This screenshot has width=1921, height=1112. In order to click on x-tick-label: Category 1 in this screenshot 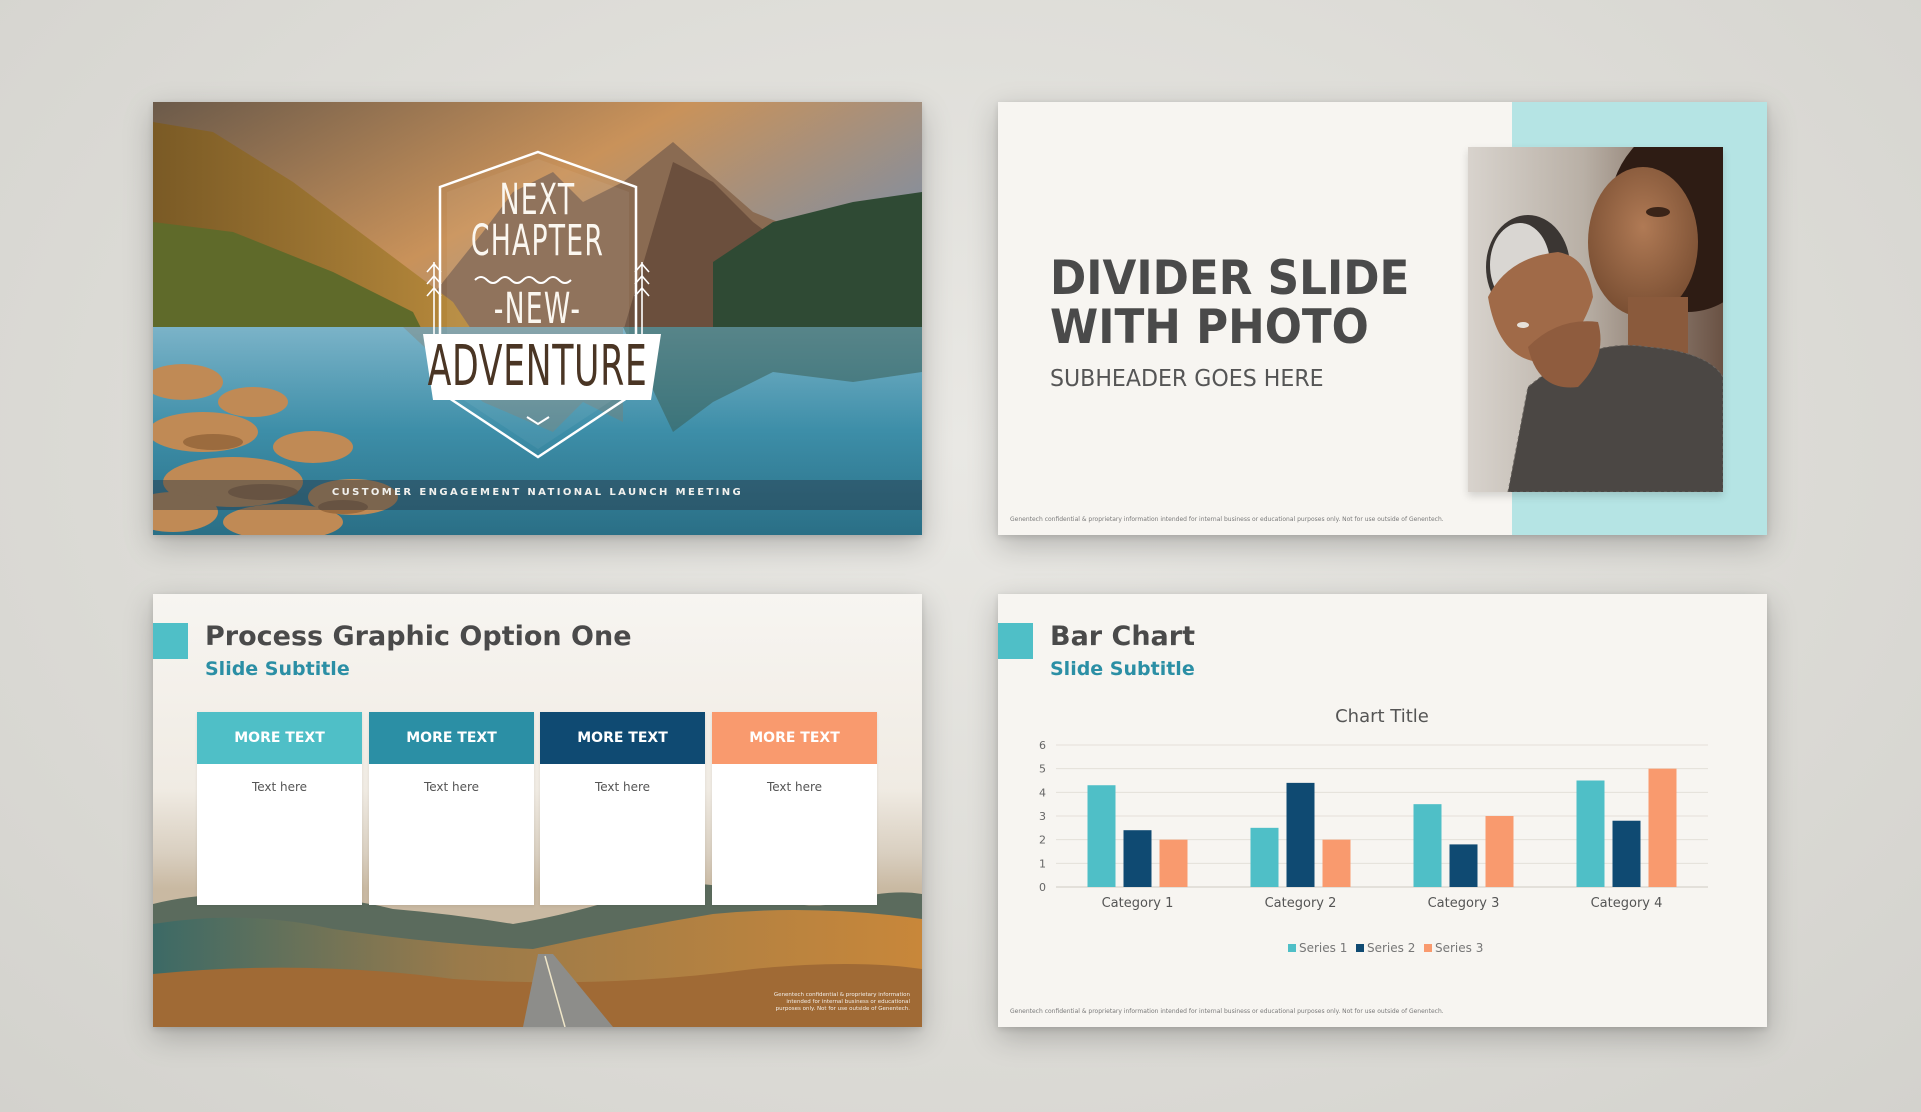, I will do `click(1138, 903)`.